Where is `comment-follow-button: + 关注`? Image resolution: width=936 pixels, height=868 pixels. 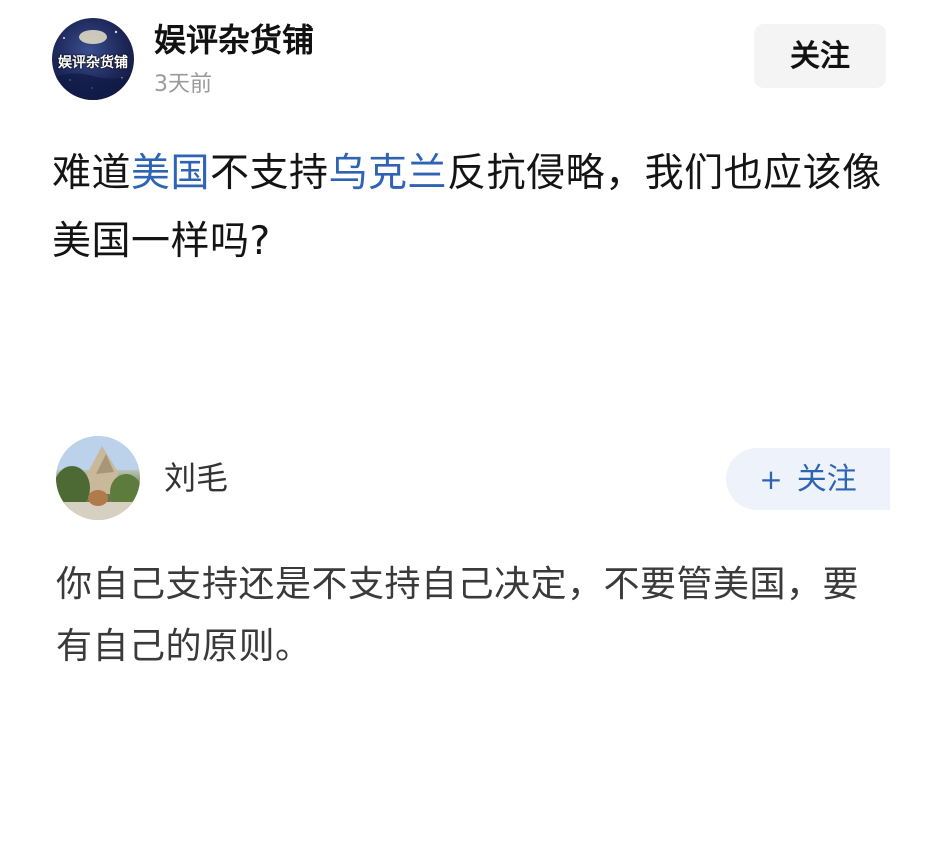
comment-follow-button: + 关注 is located at coordinates (808, 479).